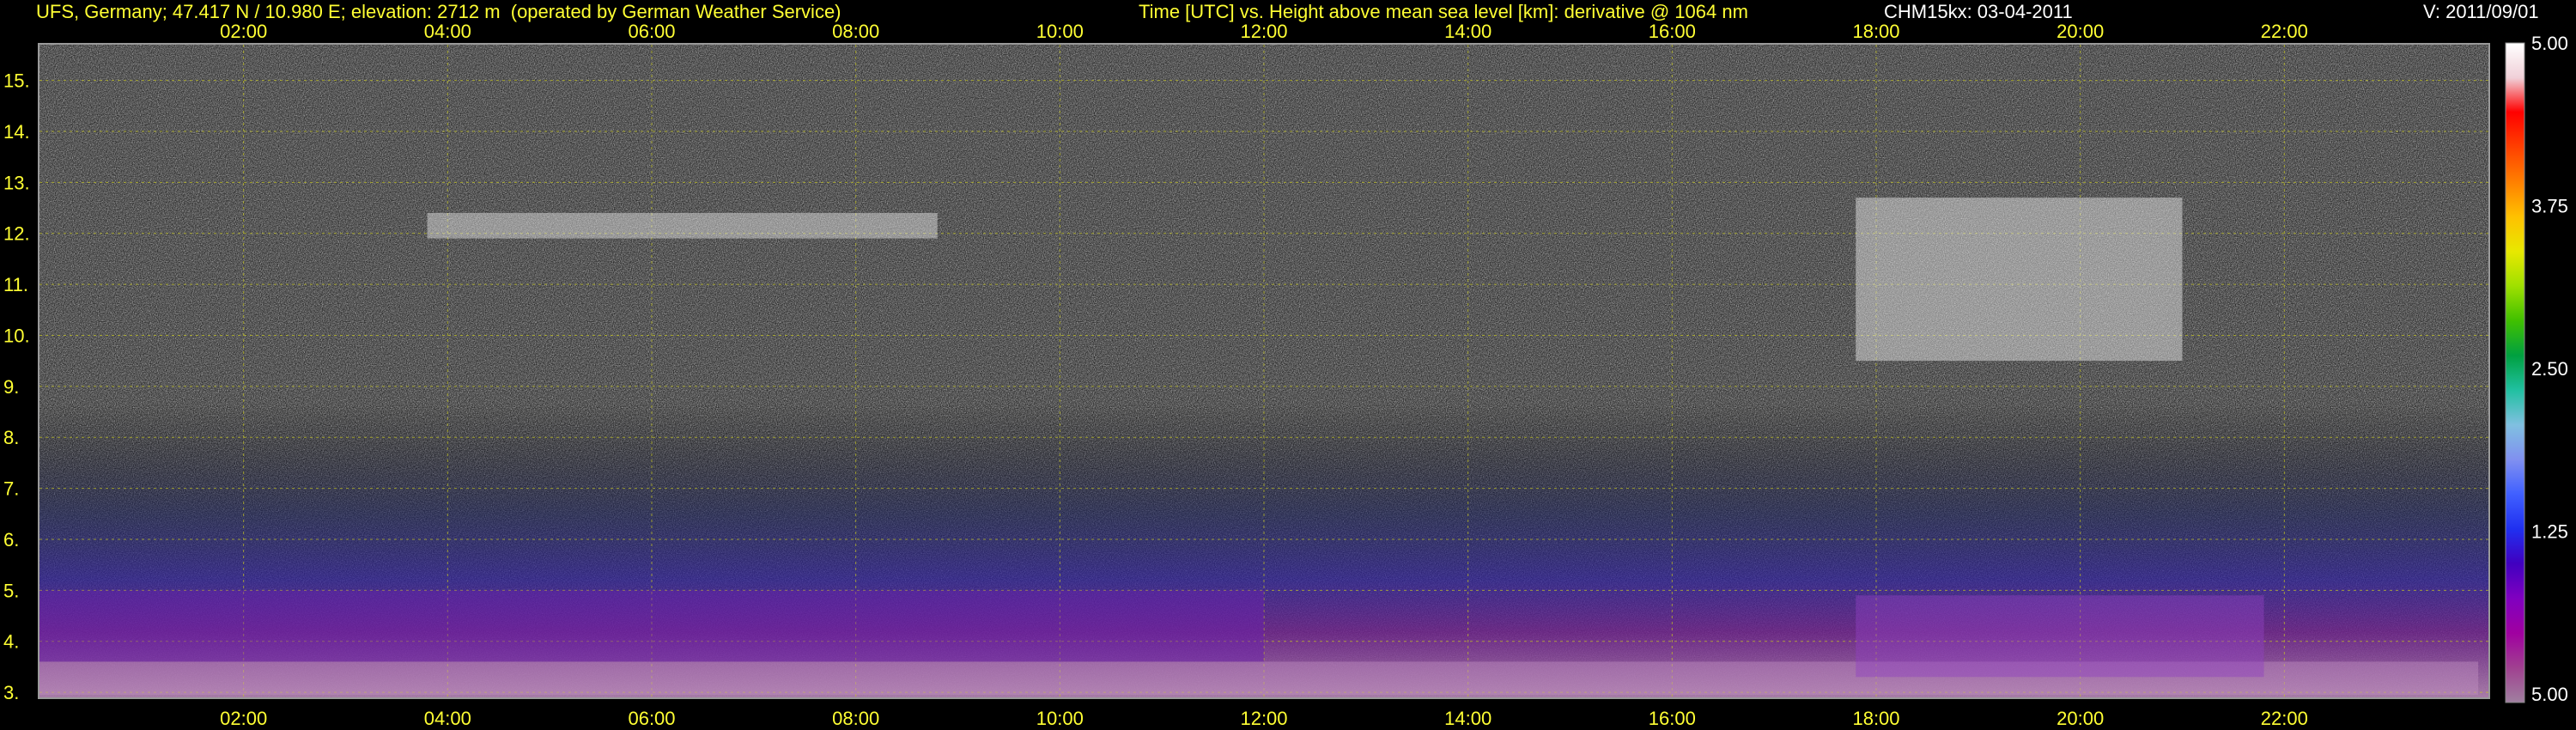 This screenshot has height=730, width=2576. What do you see at coordinates (11, 489) in the screenshot?
I see `y-tick-label: 7.` at bounding box center [11, 489].